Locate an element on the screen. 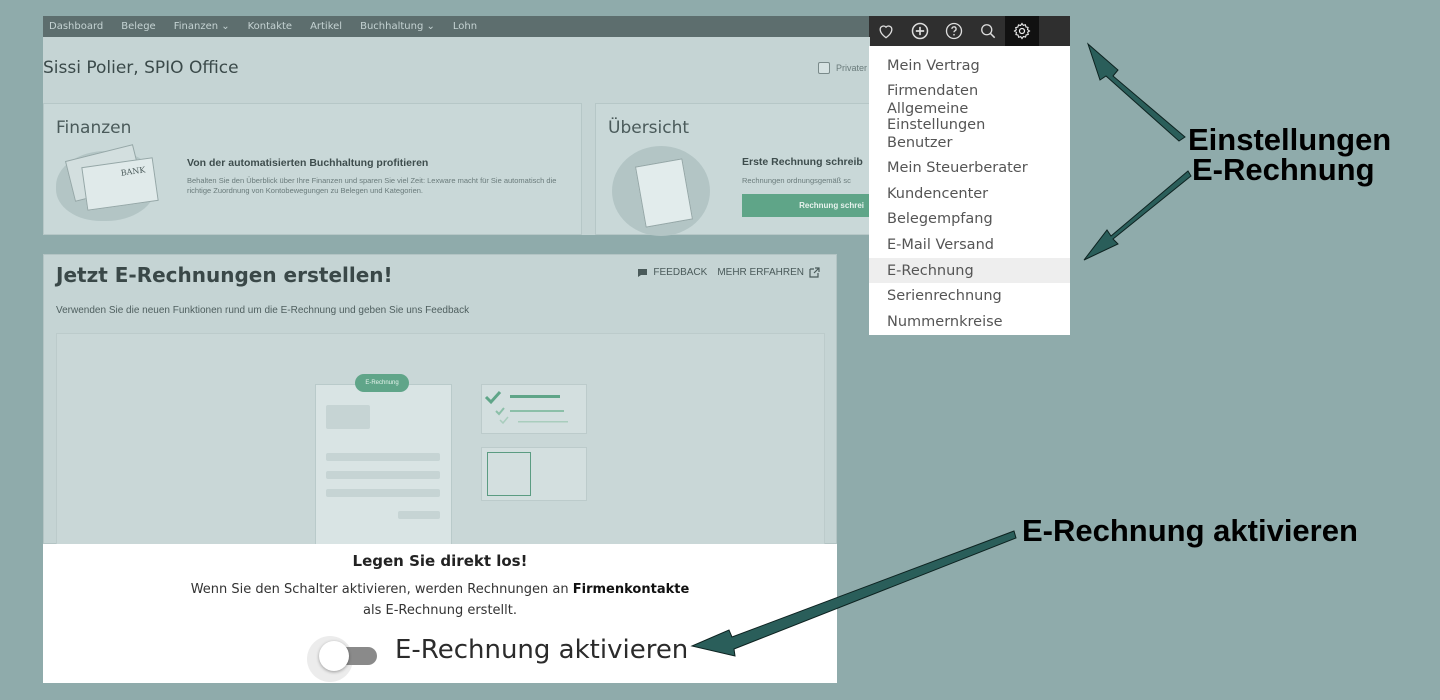 This screenshot has width=1440, height=700. checklist-illustration is located at coordinates (534, 409).